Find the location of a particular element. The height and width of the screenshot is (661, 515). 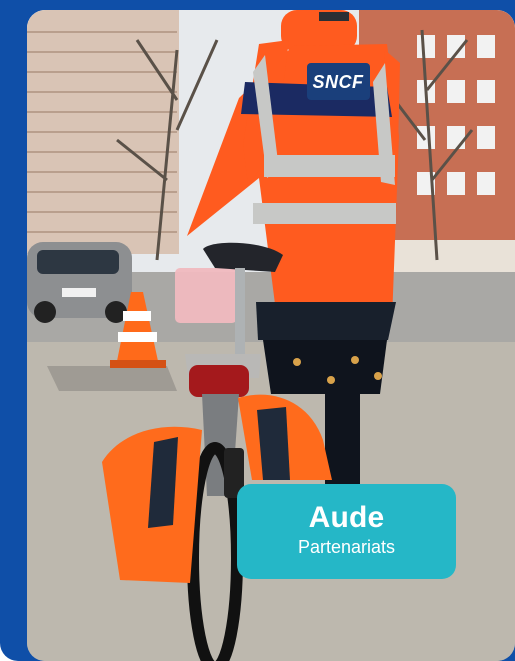

person-name: Aude is located at coordinates (346, 517).